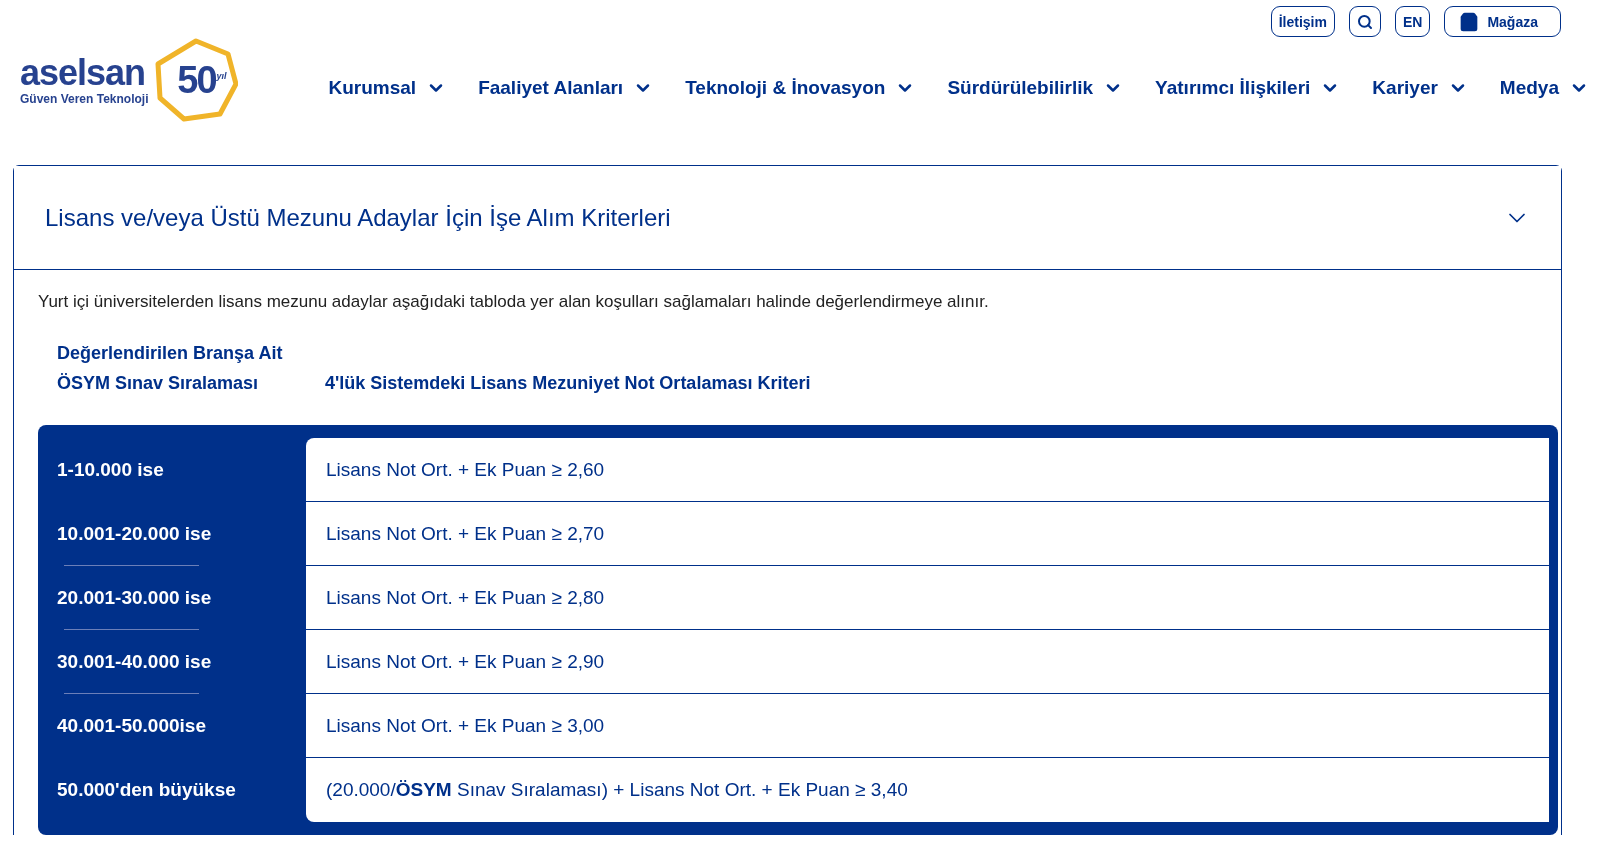 This screenshot has width=1599, height=858. I want to click on nav-menu-item: Medya, so click(1544, 88).